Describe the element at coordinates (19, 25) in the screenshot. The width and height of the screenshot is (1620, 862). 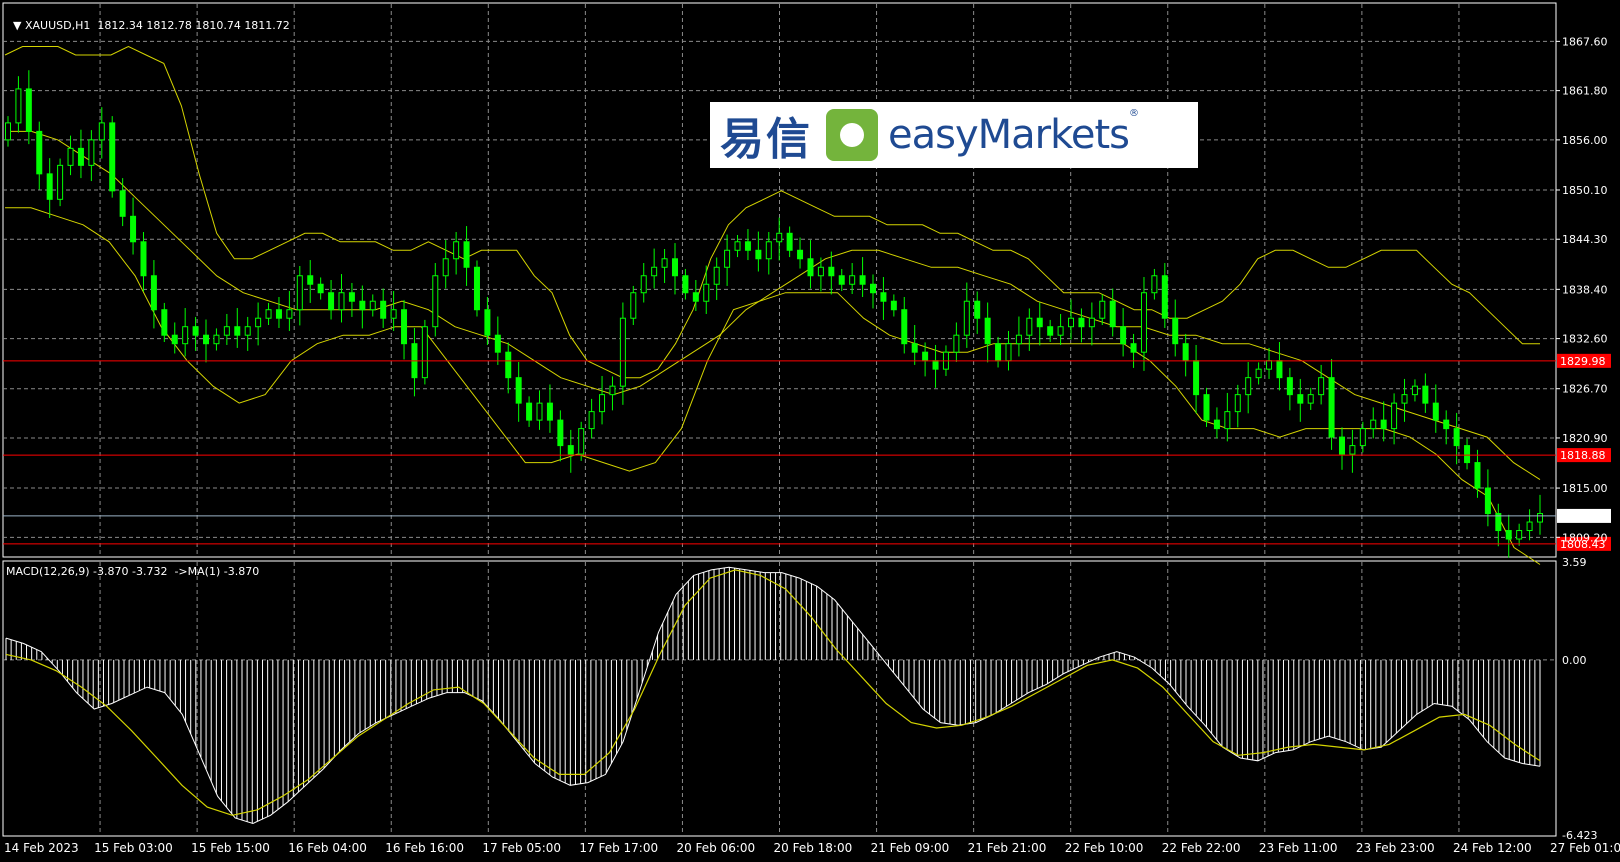
I see `dropdown-triangle-icon: ▼` at that location.